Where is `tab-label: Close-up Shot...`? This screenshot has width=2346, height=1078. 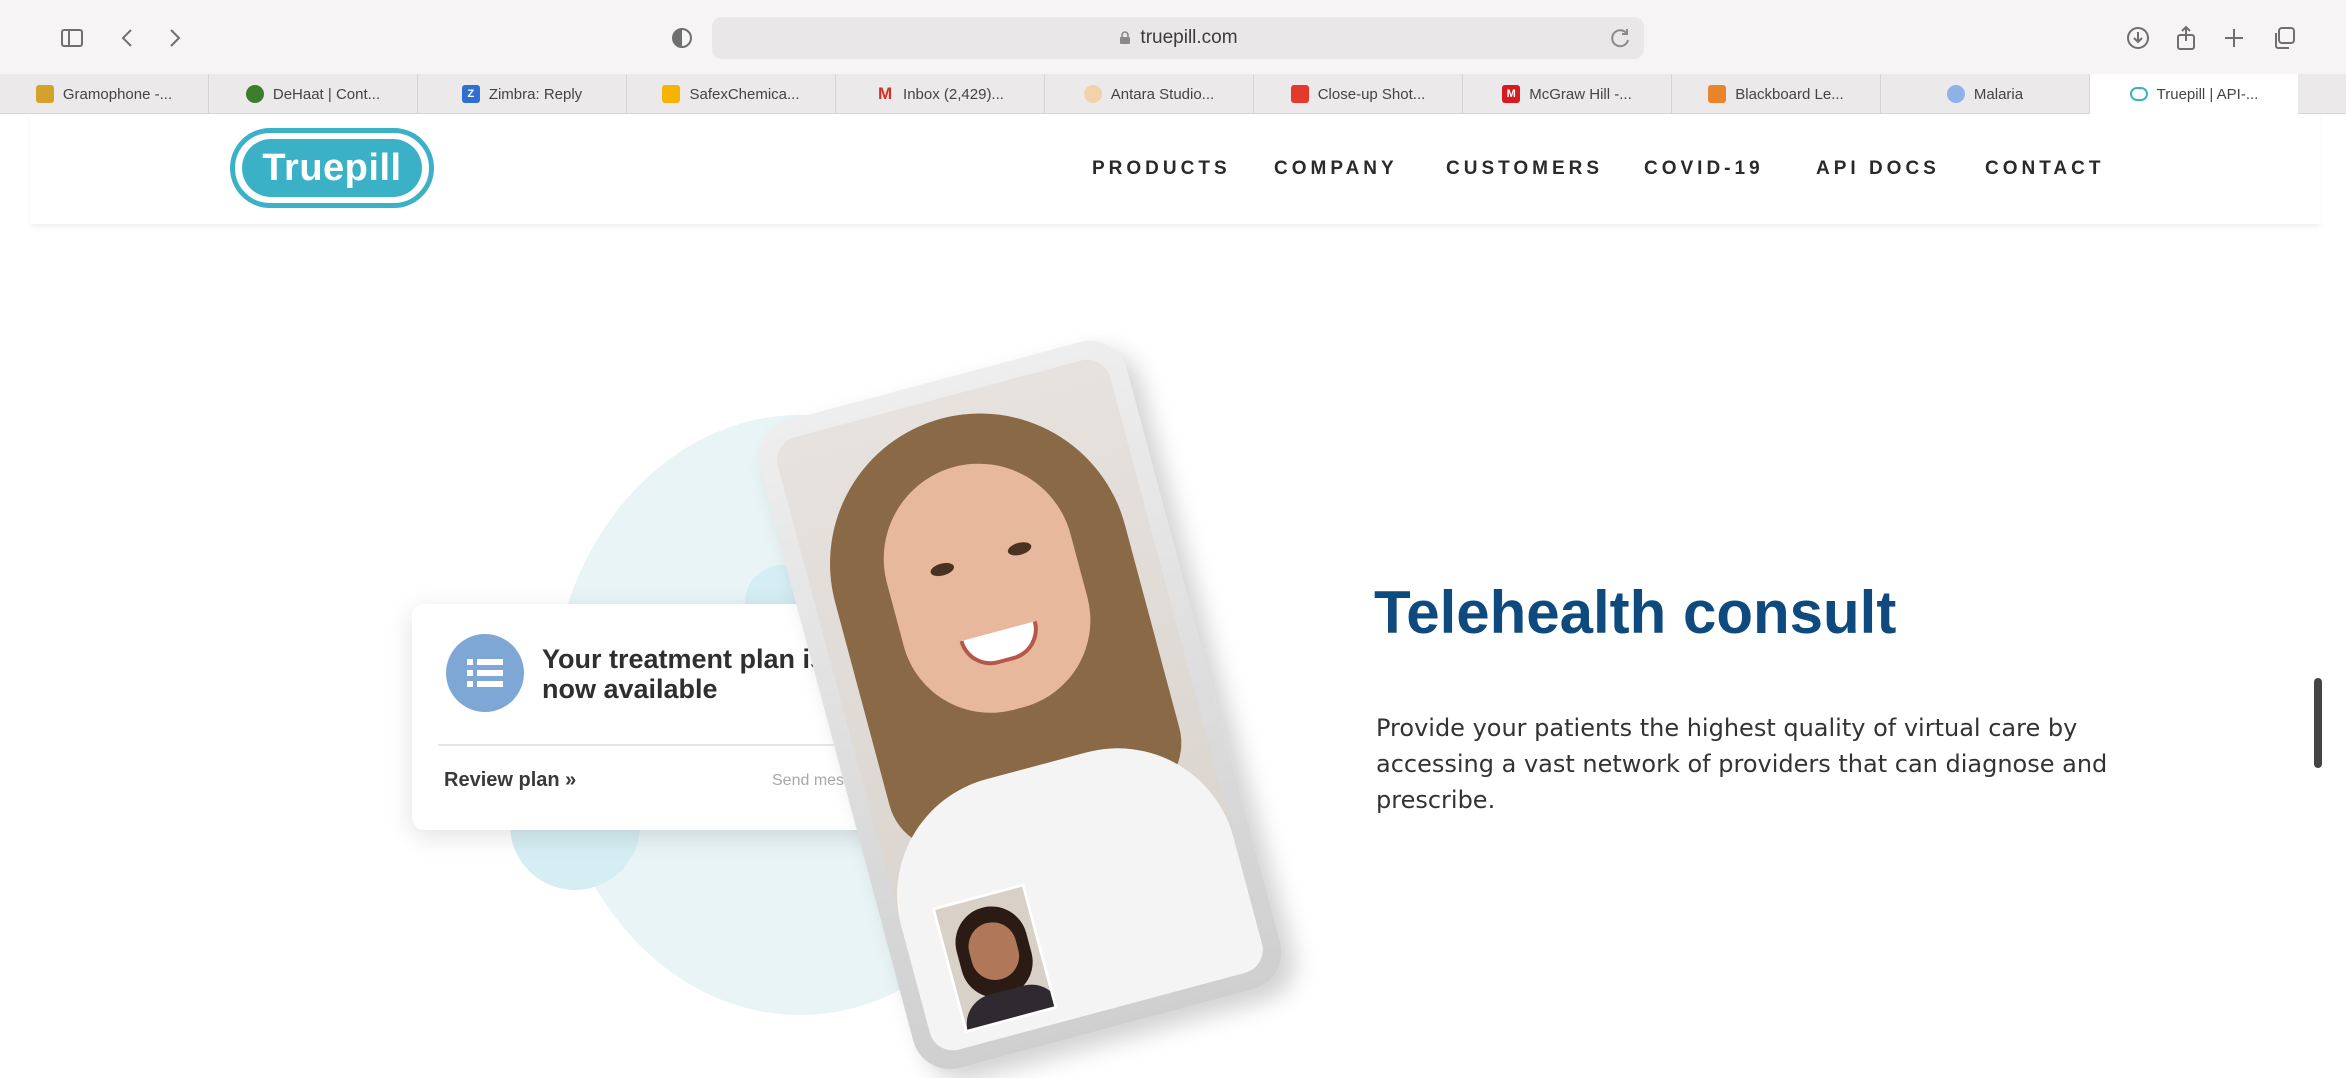
tab-label: Close-up Shot... is located at coordinates (1371, 94).